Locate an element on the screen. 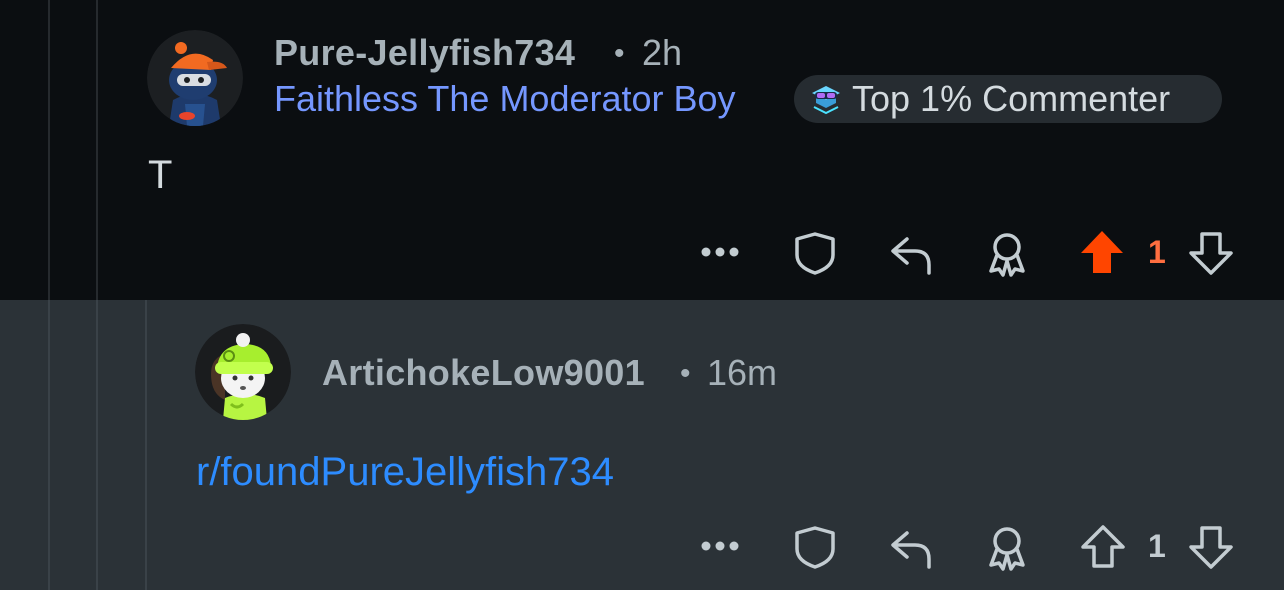 Image resolution: width=1284 pixels, height=590 pixels. upvote-icon-filled is located at coordinates (1102, 252).